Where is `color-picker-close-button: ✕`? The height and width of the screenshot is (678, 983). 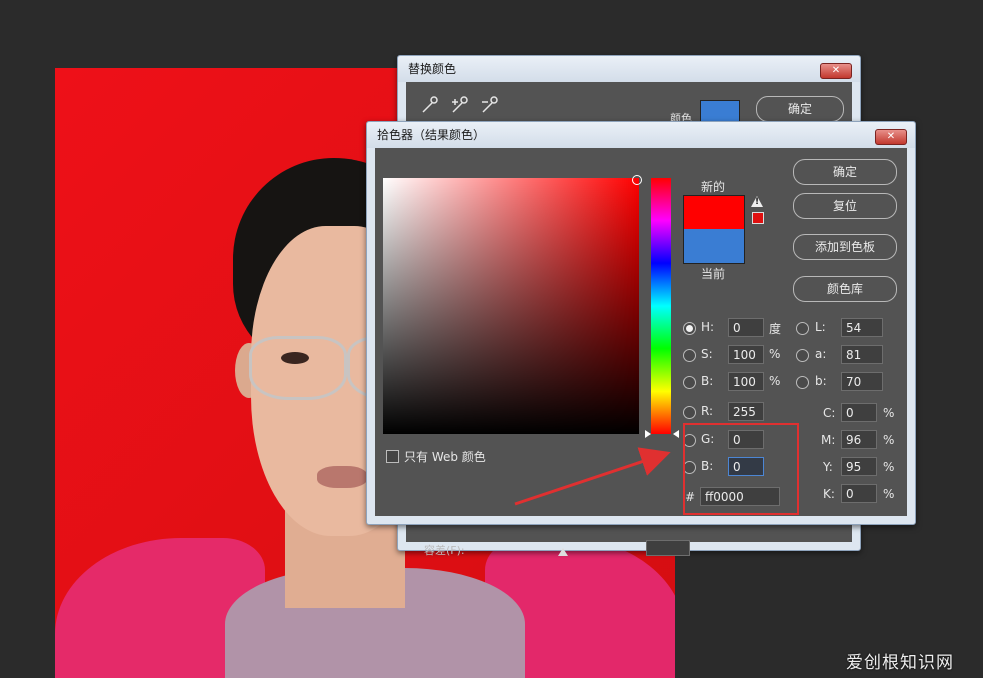
color-picker-close-button: ✕ is located at coordinates (891, 137).